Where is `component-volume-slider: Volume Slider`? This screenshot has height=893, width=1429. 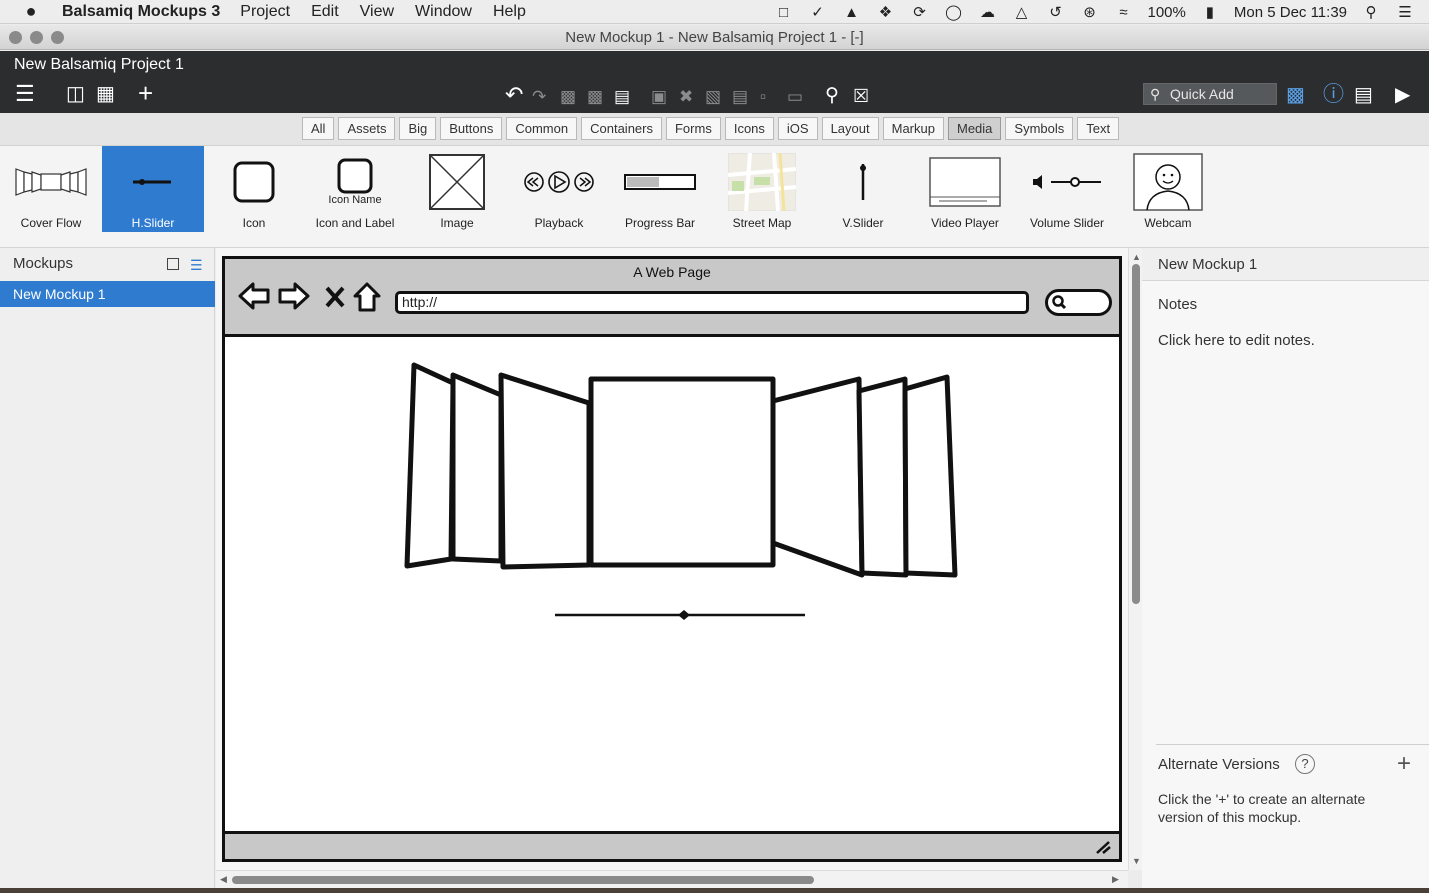 component-volume-slider: Volume Slider is located at coordinates (1067, 189).